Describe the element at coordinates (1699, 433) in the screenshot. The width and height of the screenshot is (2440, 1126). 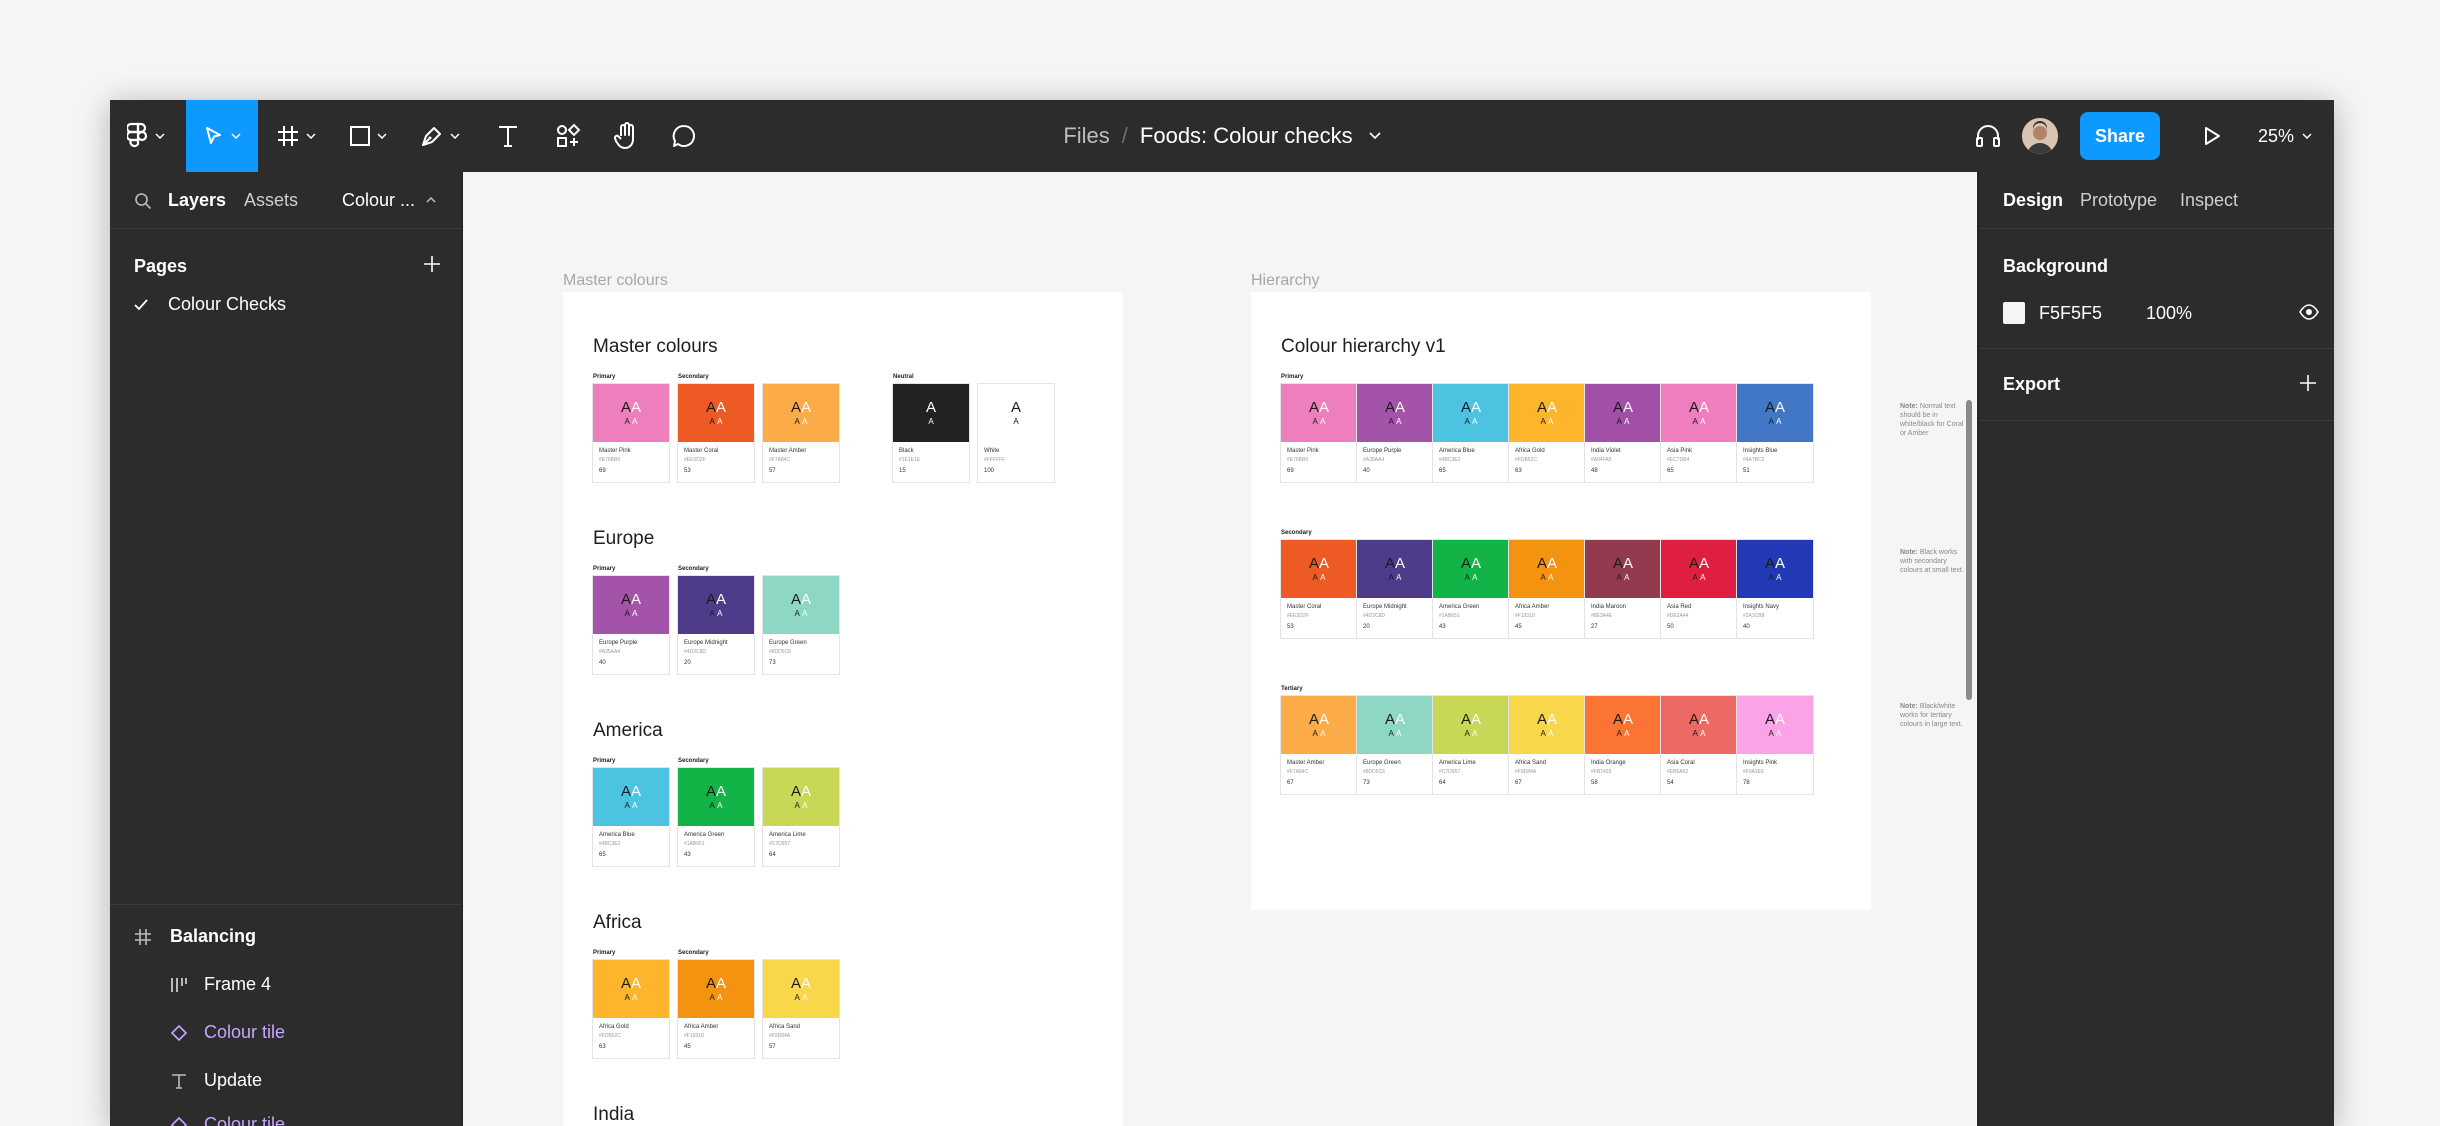
I see `colour-tile: AA A A Asia Pink #EC7DB4 65` at that location.